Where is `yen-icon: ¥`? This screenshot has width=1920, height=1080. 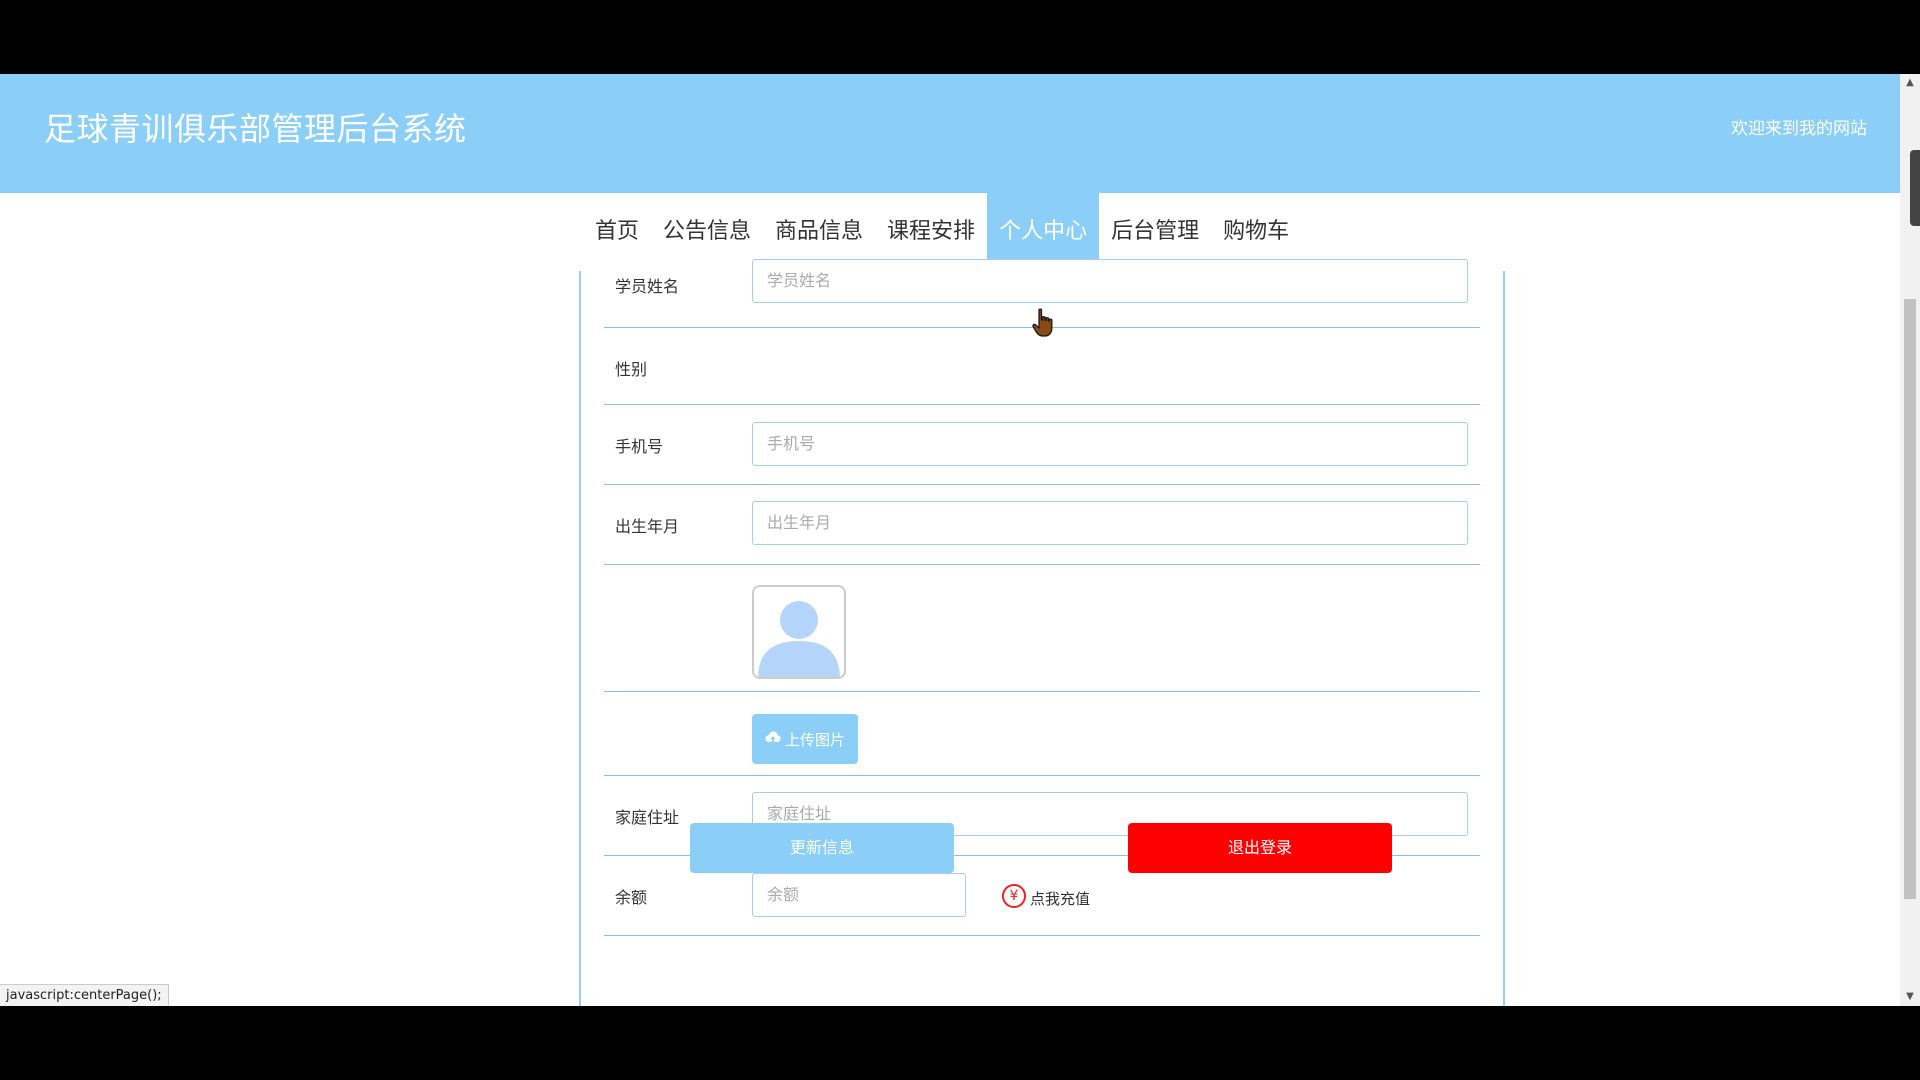
yen-icon: ¥ is located at coordinates (1014, 895).